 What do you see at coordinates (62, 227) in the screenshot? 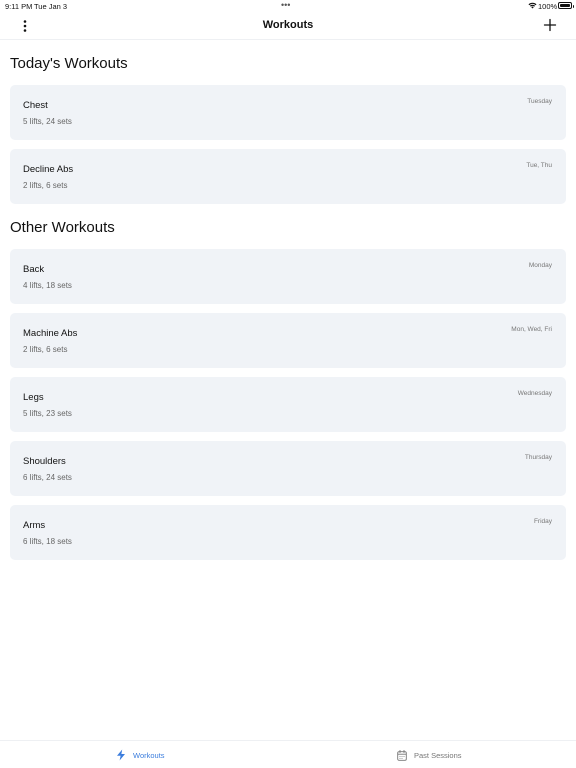
I see `other-workouts-heading: Other Workouts` at bounding box center [62, 227].